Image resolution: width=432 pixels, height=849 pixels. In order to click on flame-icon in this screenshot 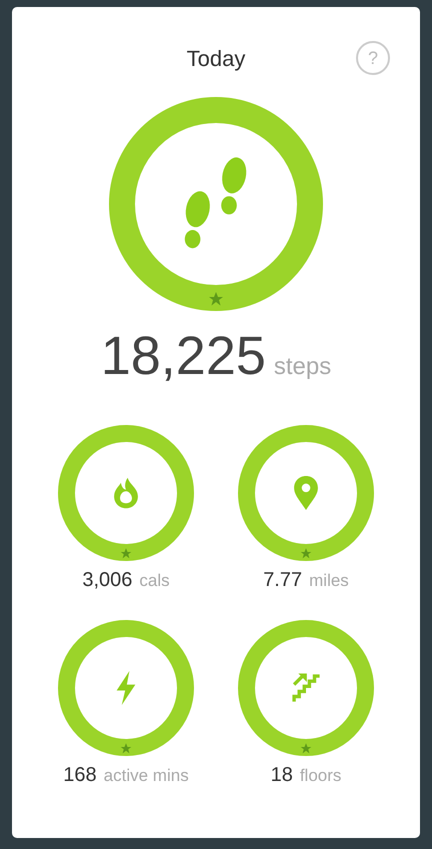, I will do `click(126, 493)`.